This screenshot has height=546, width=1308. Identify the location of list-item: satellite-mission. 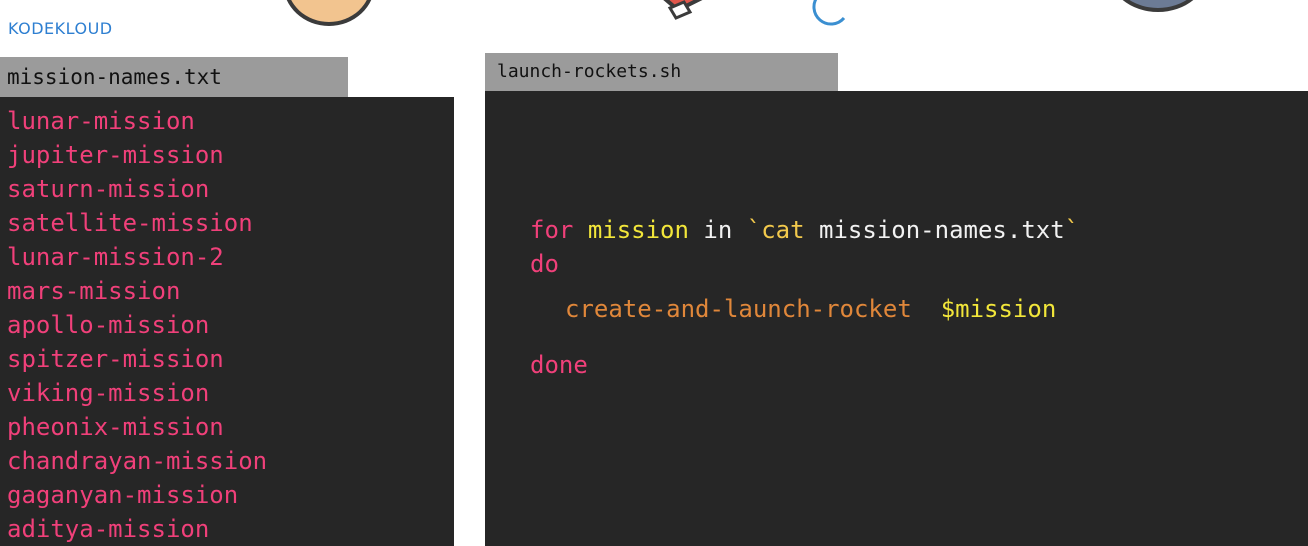
(130, 223).